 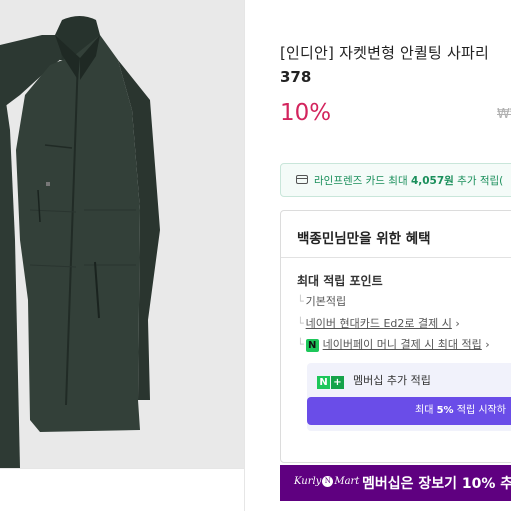 I want to click on naver-card-link: 네이버 현대카드 Ed2로 결제 시, so click(x=379, y=323).